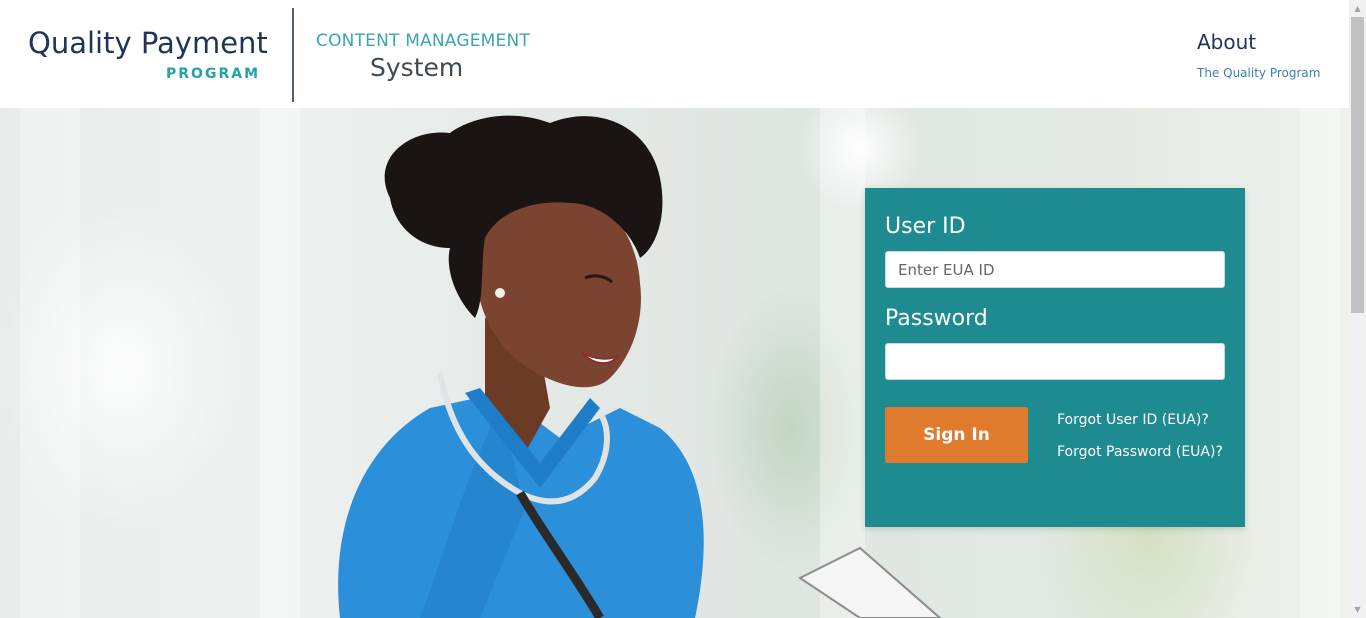 The height and width of the screenshot is (618, 1366). Describe the element at coordinates (936, 318) in the screenshot. I see `password-label: Password` at that location.